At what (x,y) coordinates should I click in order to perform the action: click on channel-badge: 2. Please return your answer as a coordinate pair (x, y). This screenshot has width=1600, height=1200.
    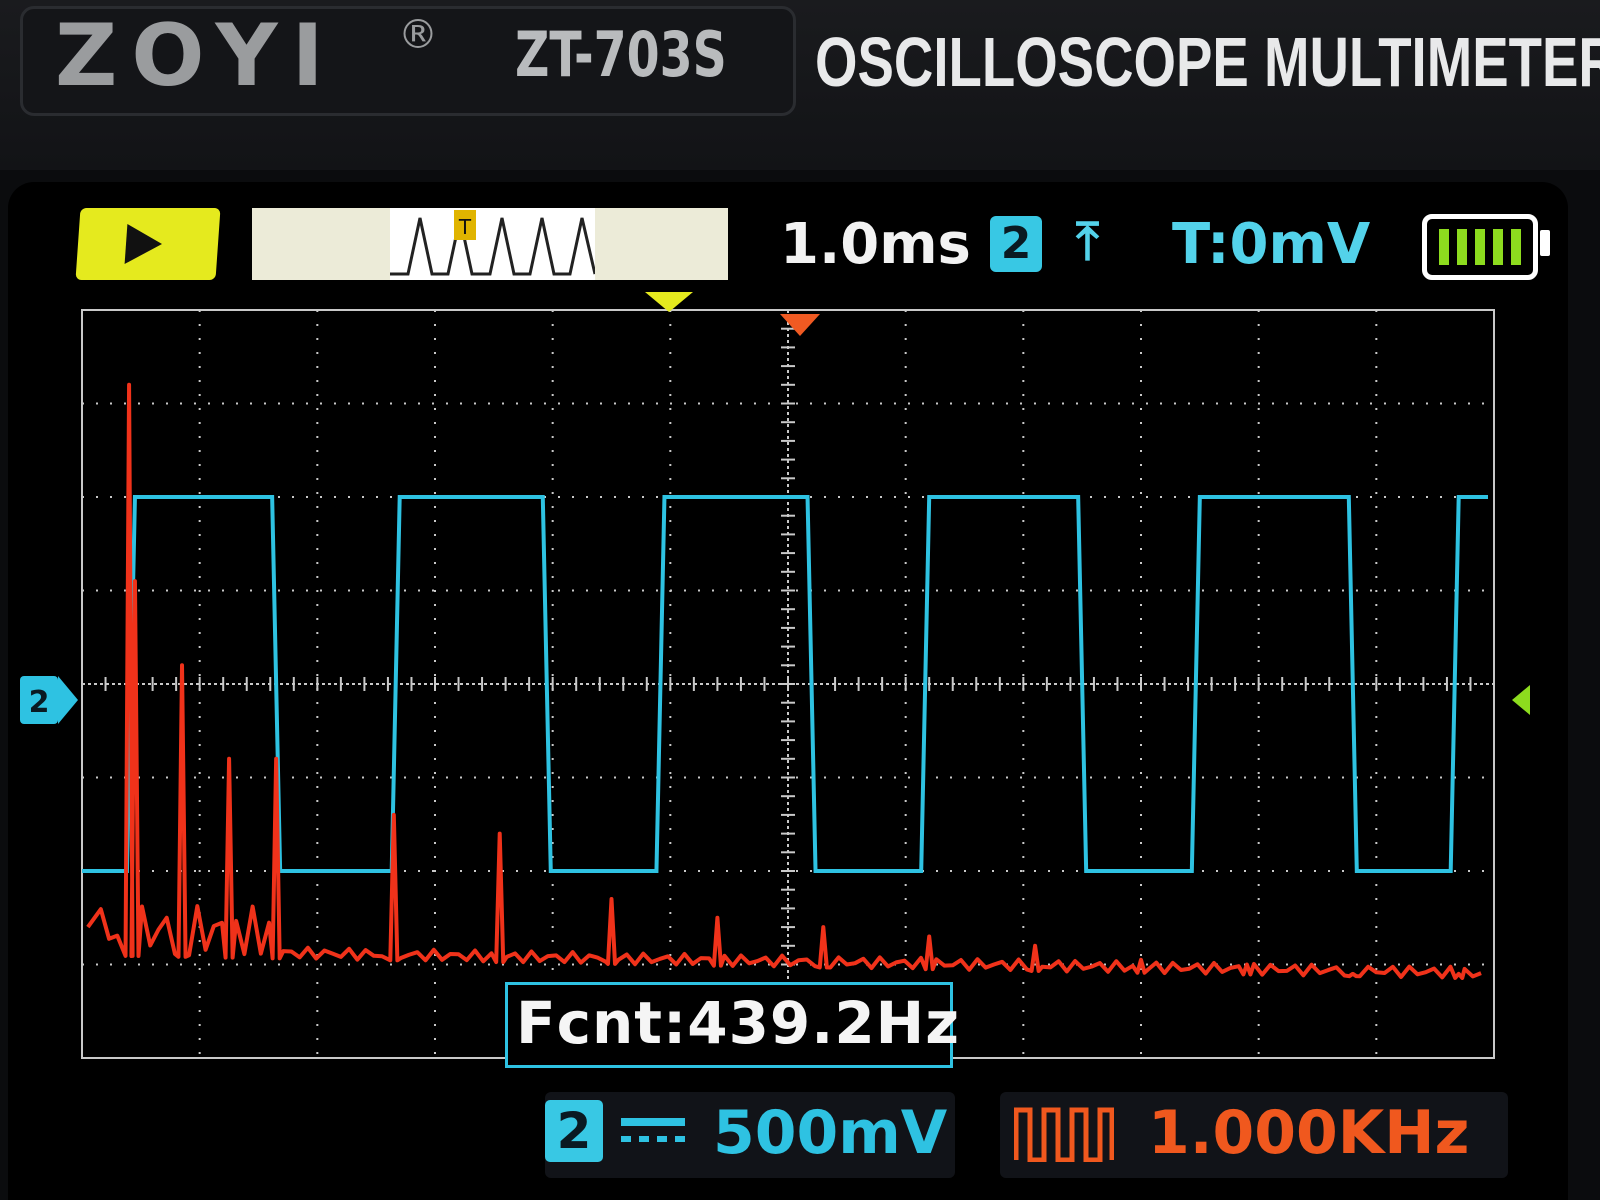
    Looking at the image, I should click on (574, 1131).